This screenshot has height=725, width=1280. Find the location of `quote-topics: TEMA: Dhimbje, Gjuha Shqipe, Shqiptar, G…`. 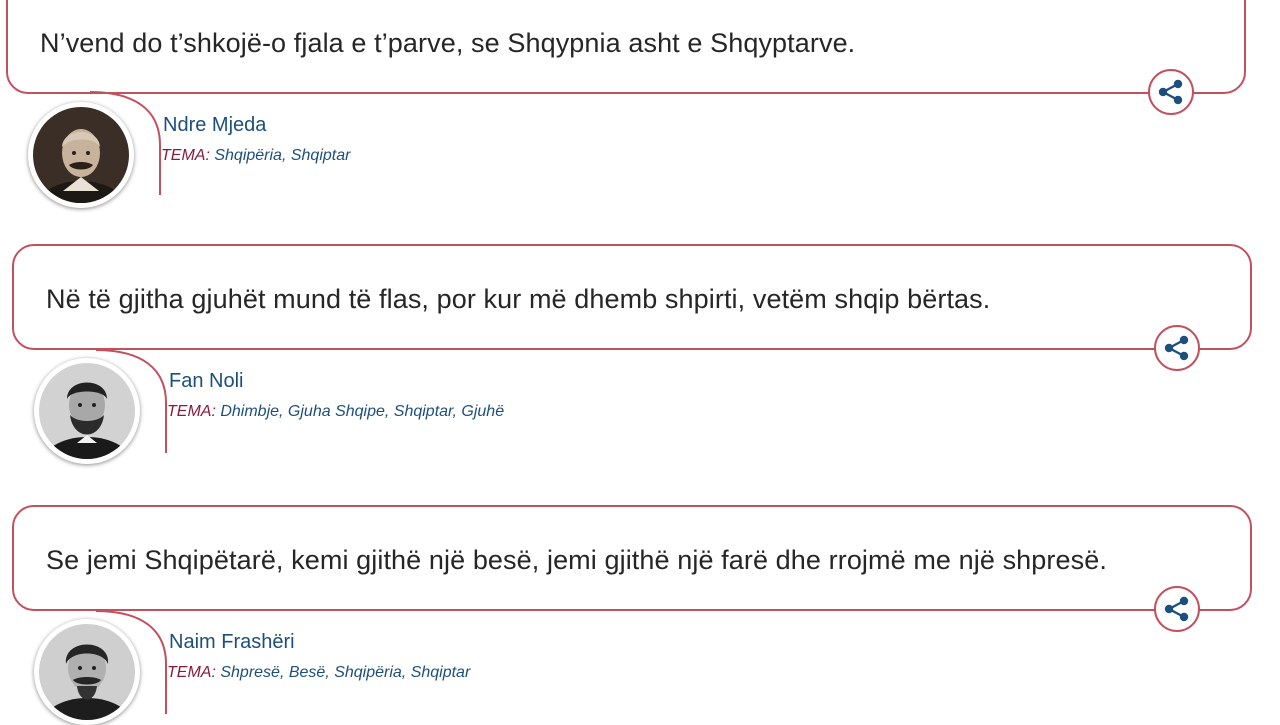

quote-topics: TEMA: Dhimbje, Gjuha Shqipe, Shqiptar, G… is located at coordinates (335, 412).